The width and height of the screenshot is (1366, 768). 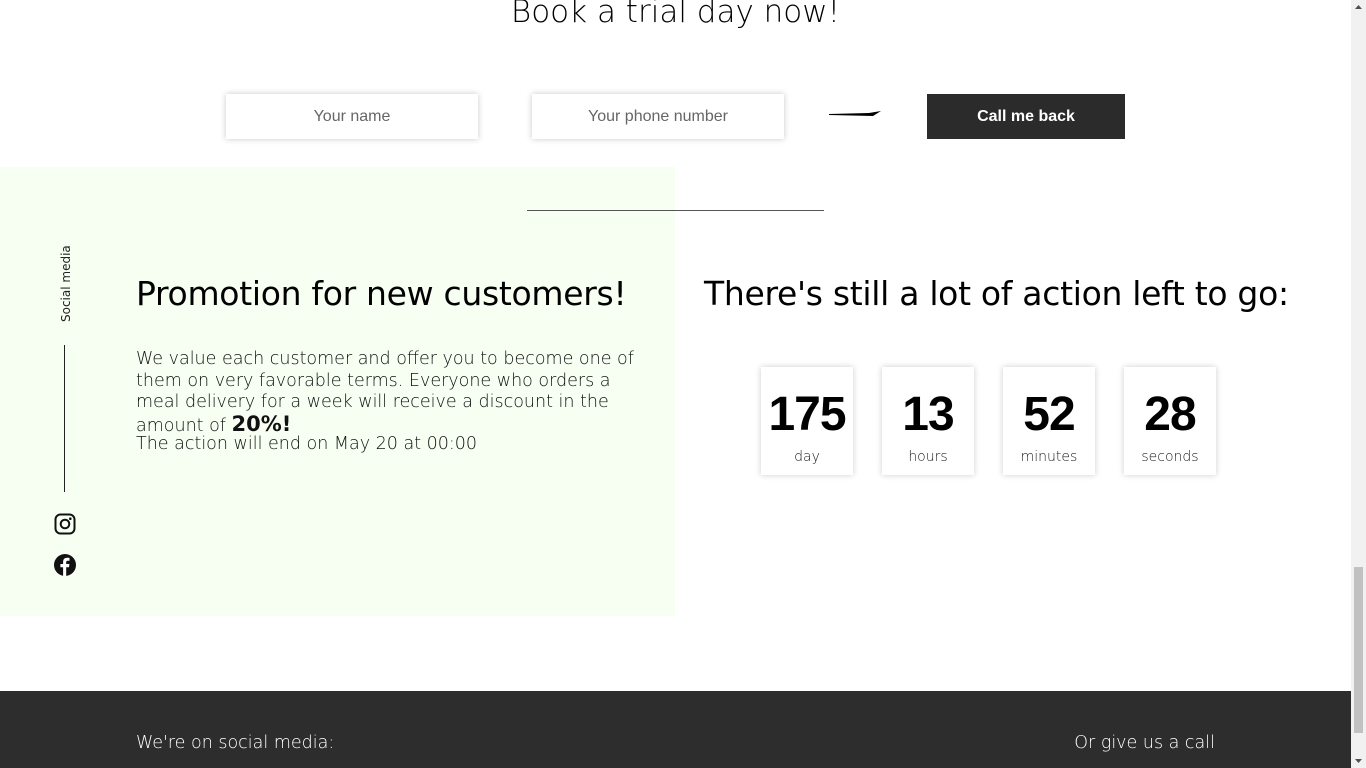 I want to click on countdown-seconds: 28 seconds, so click(x=1170, y=421).